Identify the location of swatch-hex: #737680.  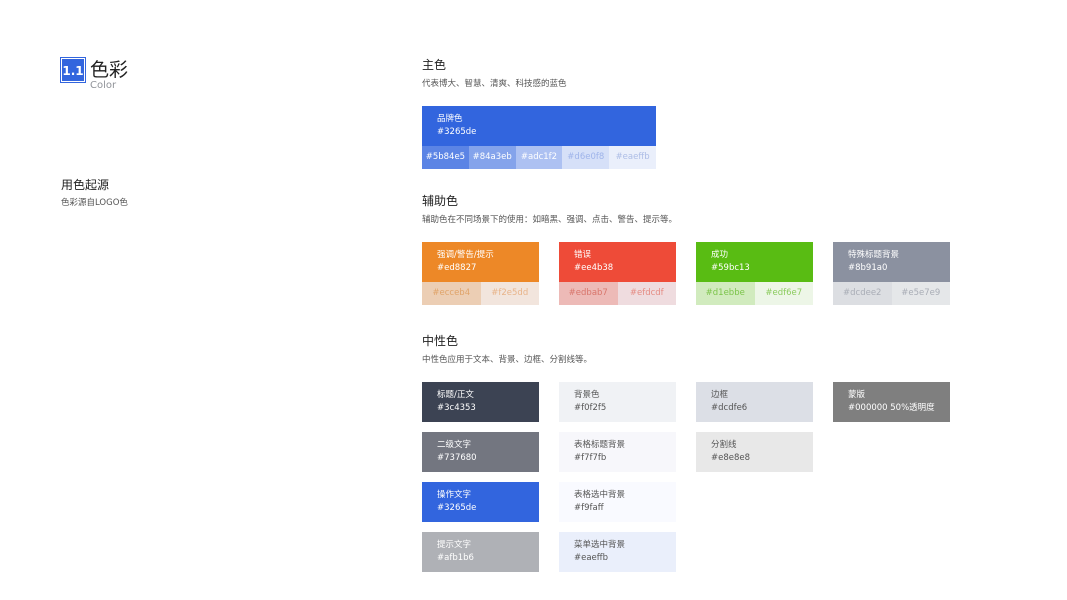
(457, 458).